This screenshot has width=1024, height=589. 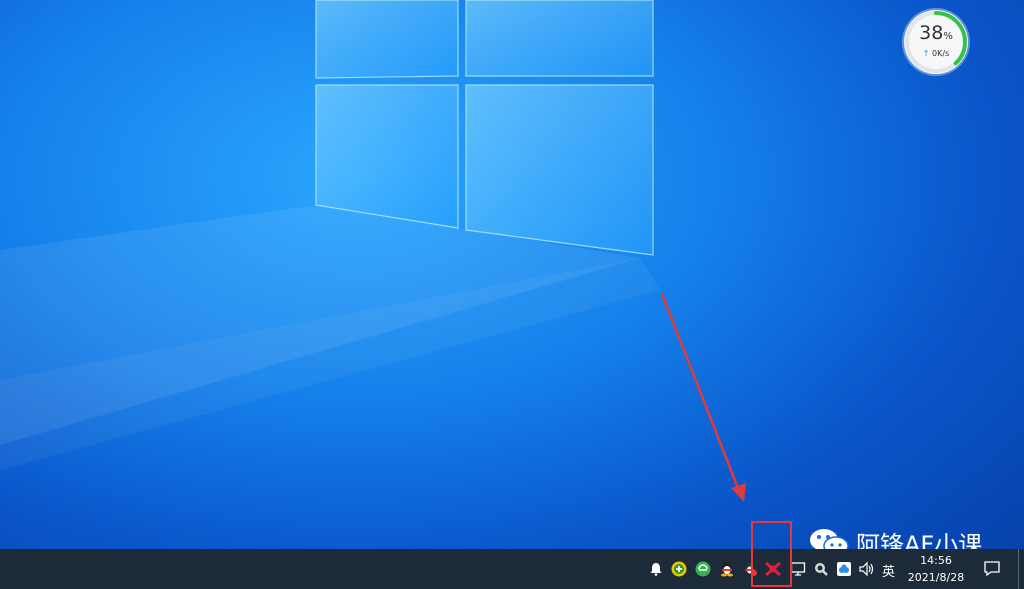 I want to click on system-clock: 14:56 2021/8/28, so click(x=936, y=569).